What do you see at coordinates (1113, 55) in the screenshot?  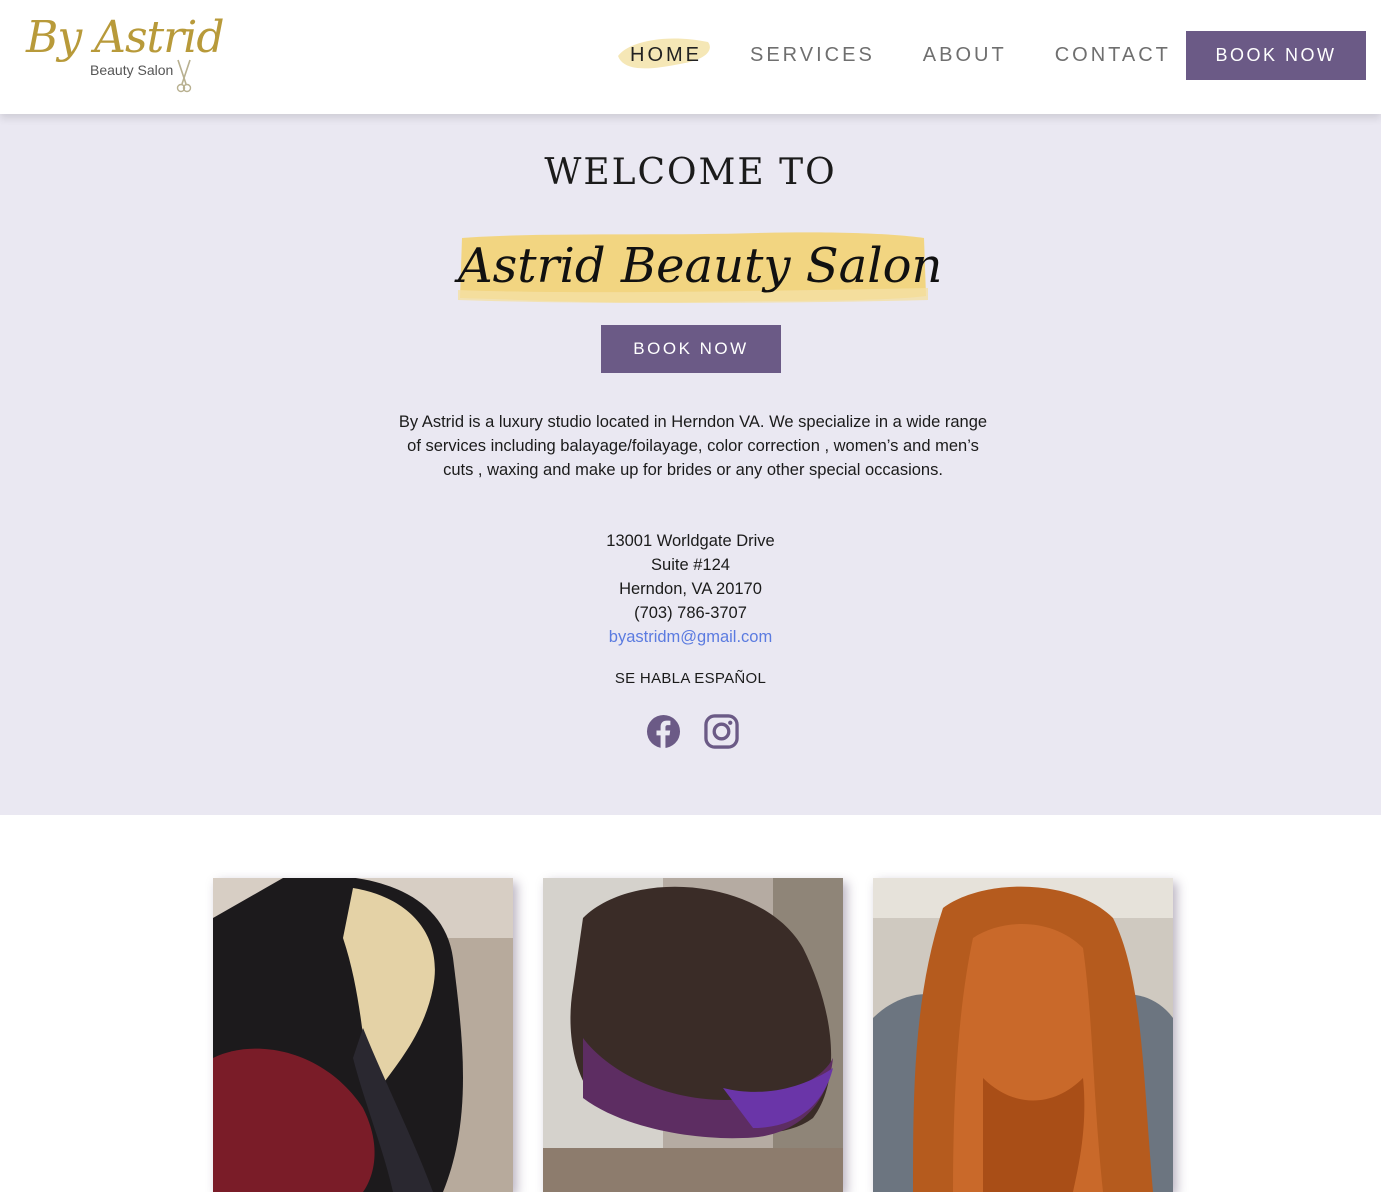 I see `nav-contact: CONTACT` at bounding box center [1113, 55].